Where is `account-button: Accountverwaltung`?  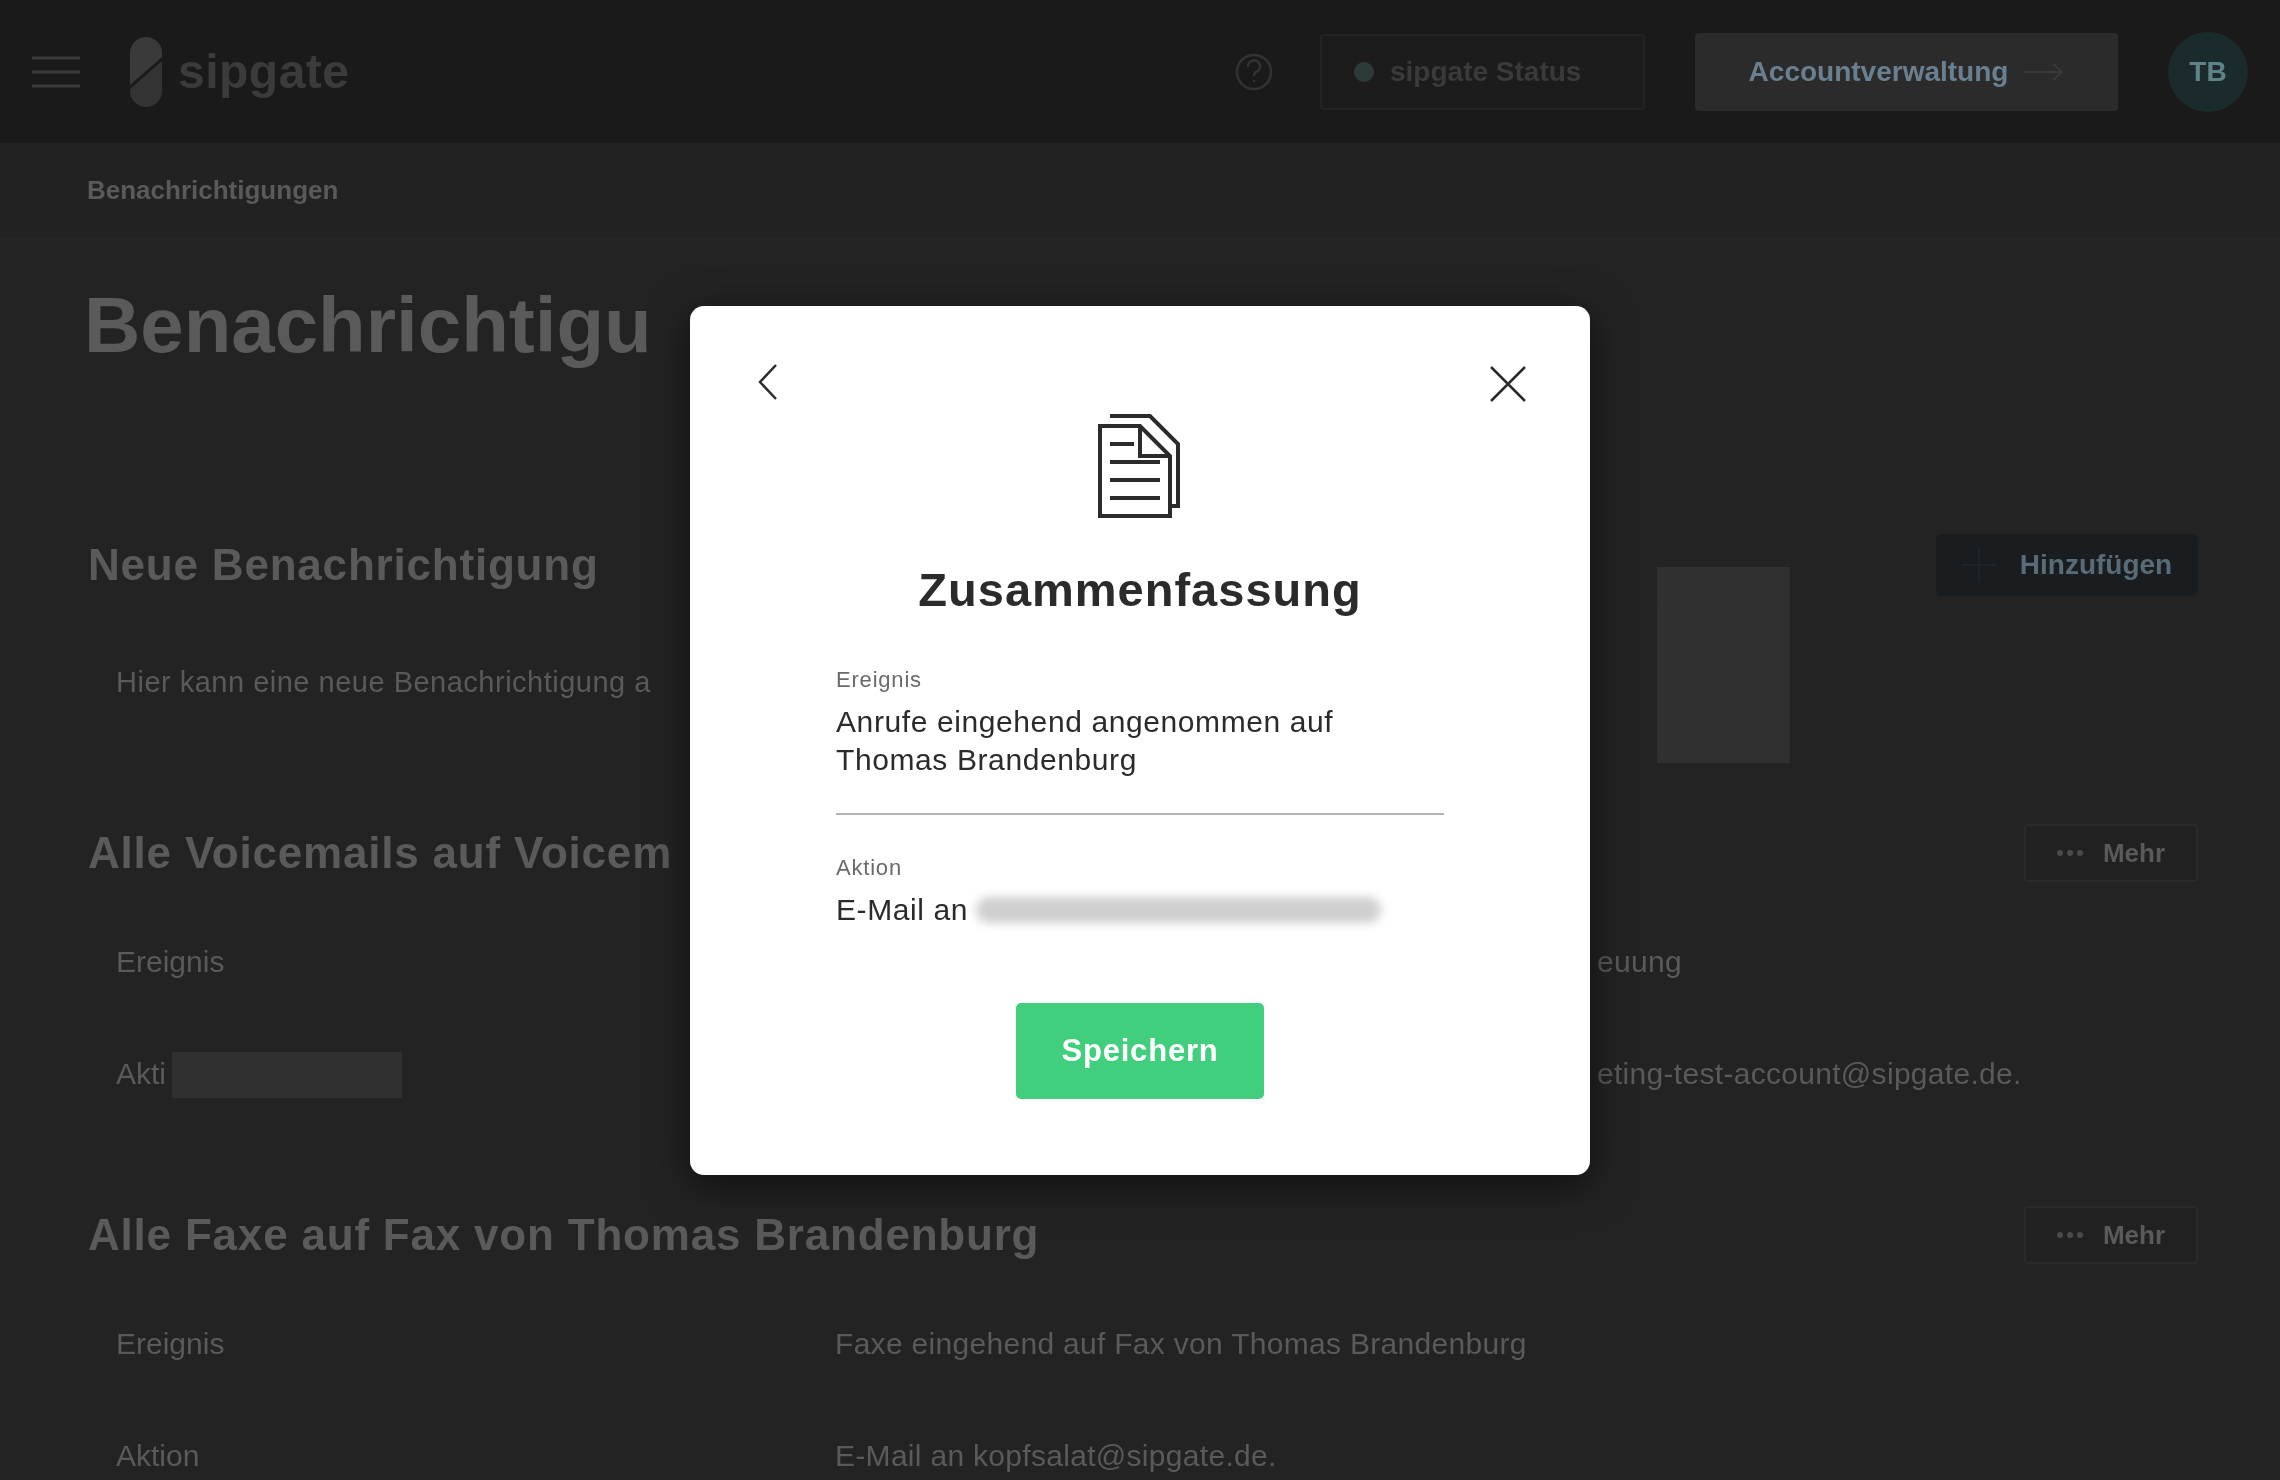 account-button: Accountverwaltung is located at coordinates (1906, 71).